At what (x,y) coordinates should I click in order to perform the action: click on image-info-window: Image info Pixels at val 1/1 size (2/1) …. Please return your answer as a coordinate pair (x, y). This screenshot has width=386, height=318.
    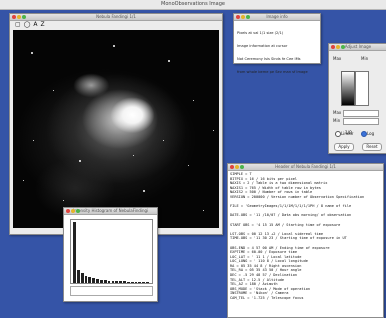
    Looking at the image, I should click on (277, 43).